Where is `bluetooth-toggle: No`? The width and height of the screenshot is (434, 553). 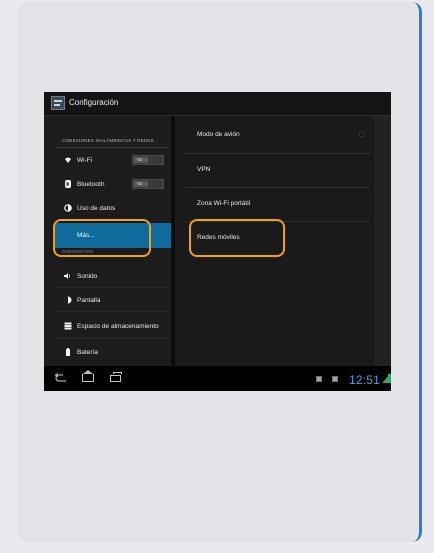 bluetooth-toggle: No is located at coordinates (148, 184).